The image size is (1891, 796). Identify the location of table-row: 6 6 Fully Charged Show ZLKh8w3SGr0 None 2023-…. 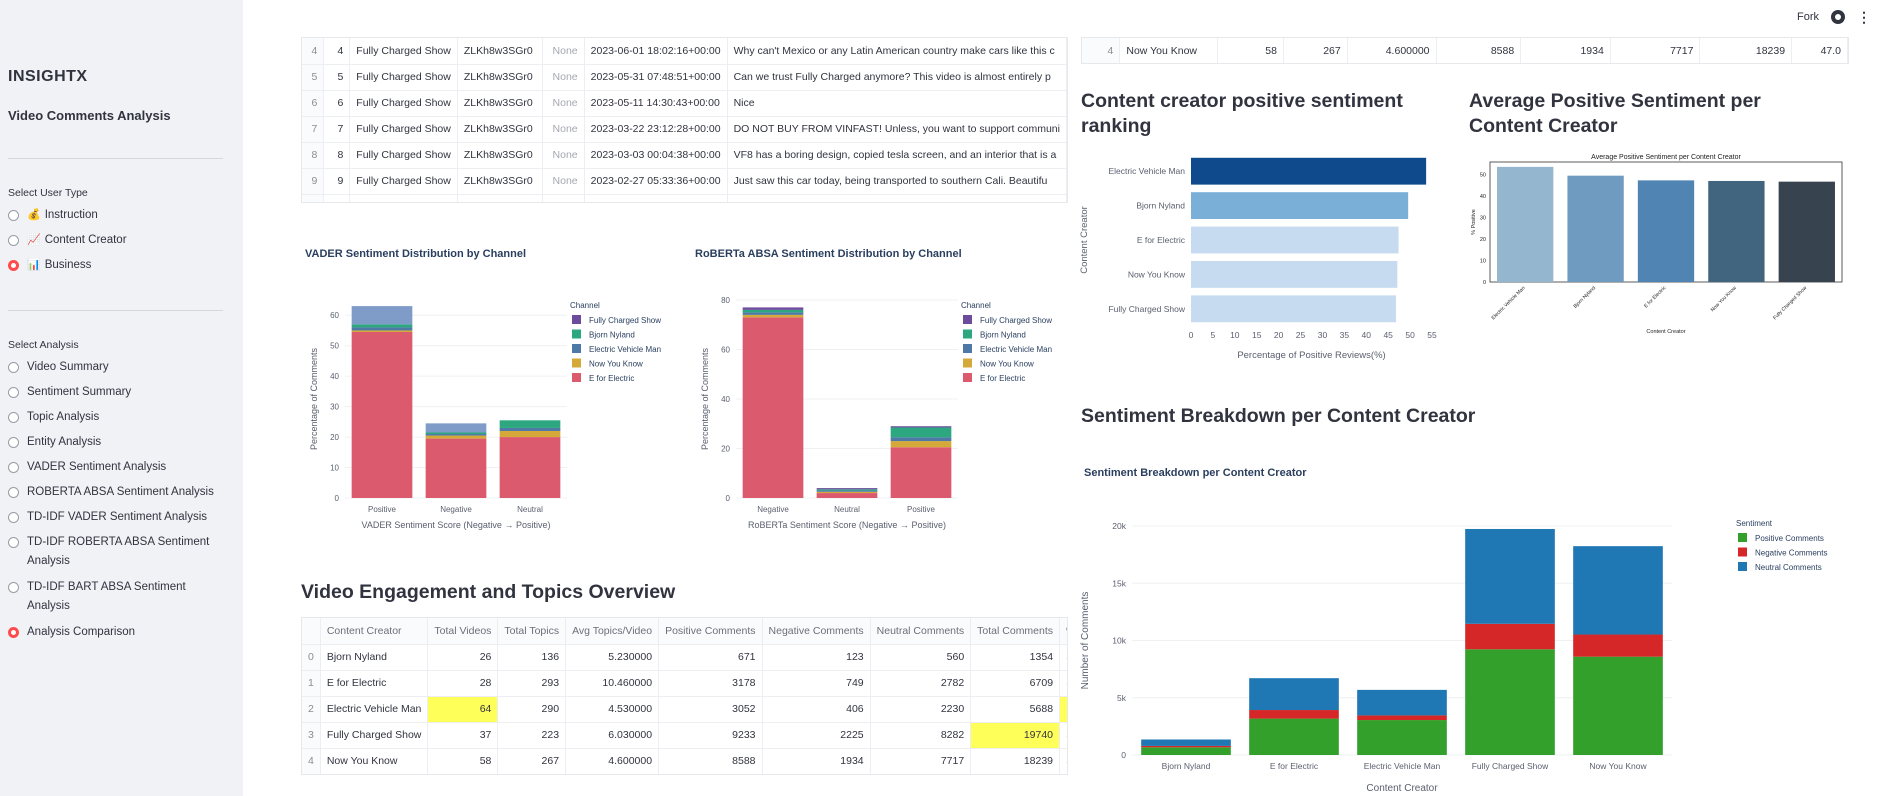
(684, 103).